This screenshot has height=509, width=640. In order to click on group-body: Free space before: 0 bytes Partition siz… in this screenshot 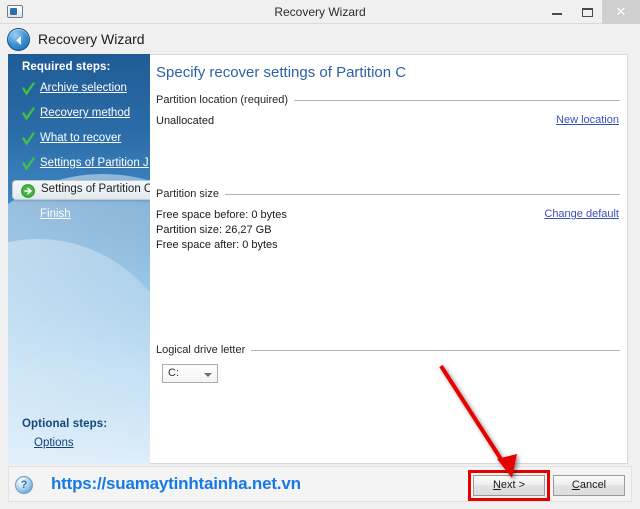, I will do `click(388, 230)`.